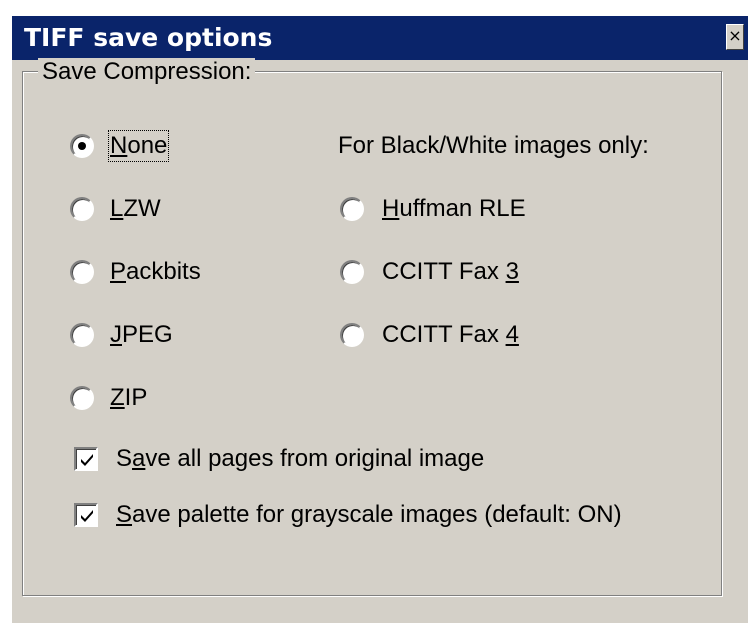 The width and height of the screenshot is (748, 623). I want to click on radio-ccitt-fax-3-label: CCITT Fax 3, so click(450, 272).